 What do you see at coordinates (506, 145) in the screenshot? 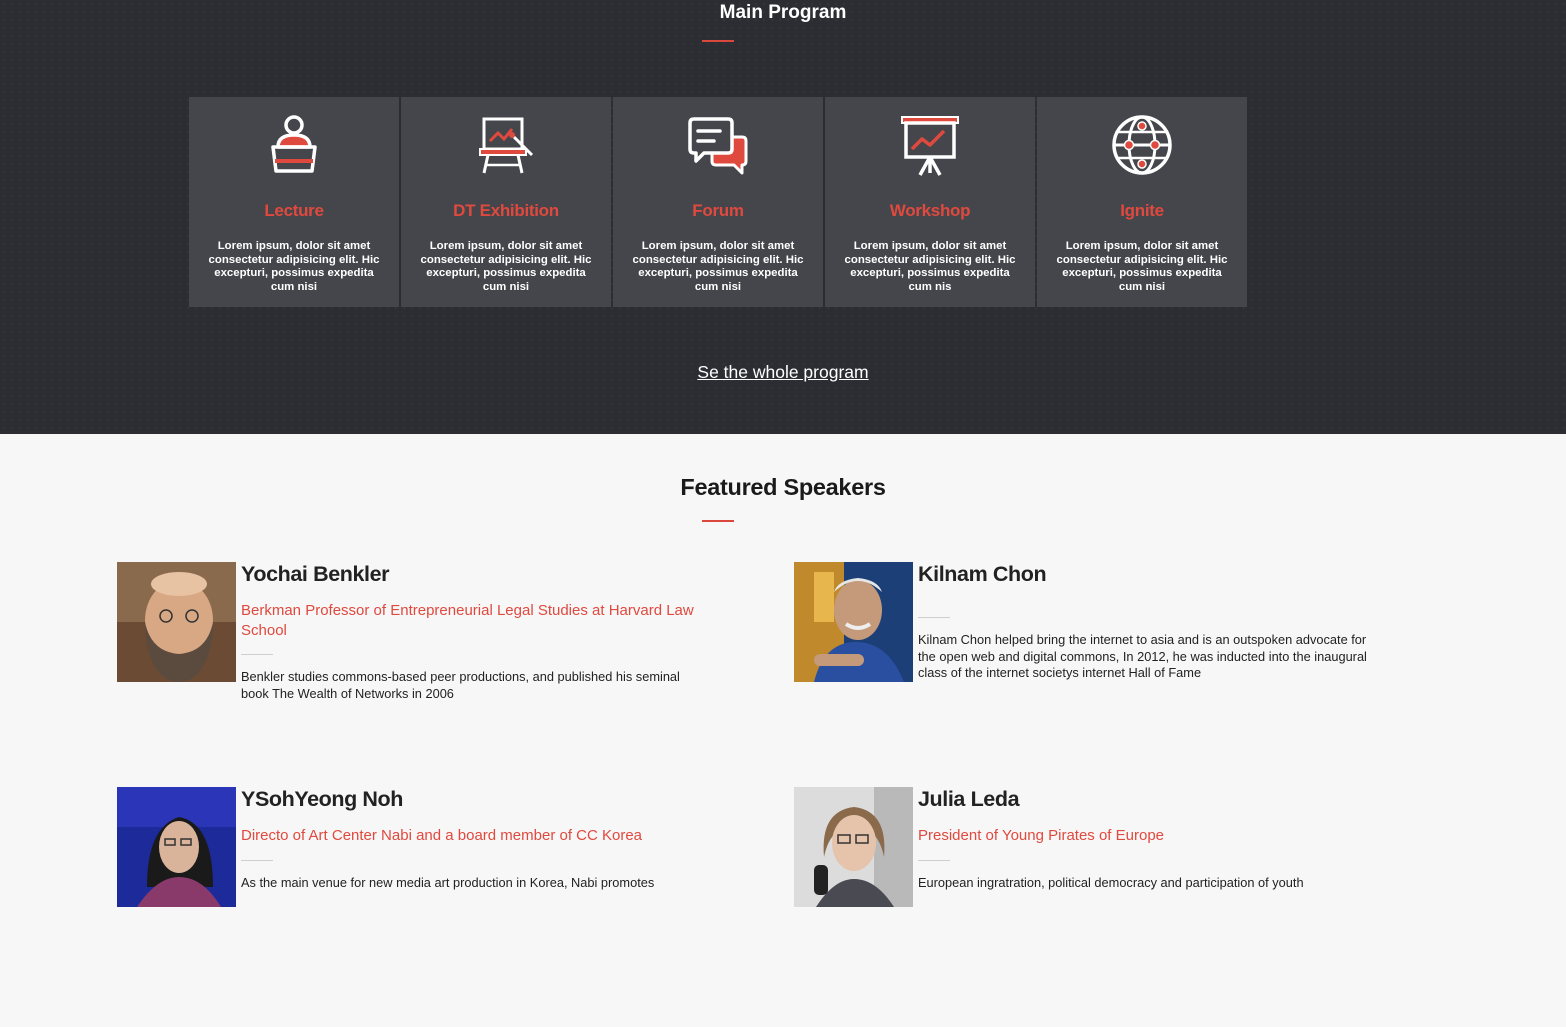
I see `easel-icon` at bounding box center [506, 145].